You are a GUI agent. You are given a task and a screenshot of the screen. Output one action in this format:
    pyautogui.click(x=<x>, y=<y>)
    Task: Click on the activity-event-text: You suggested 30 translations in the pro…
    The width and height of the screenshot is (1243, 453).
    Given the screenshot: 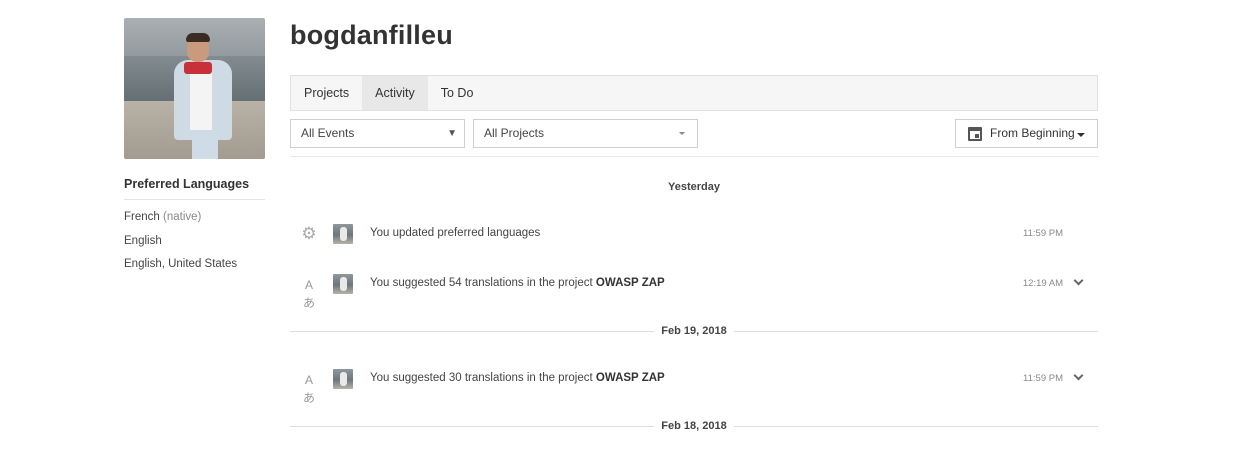 What is the action you would take?
    pyautogui.click(x=517, y=378)
    